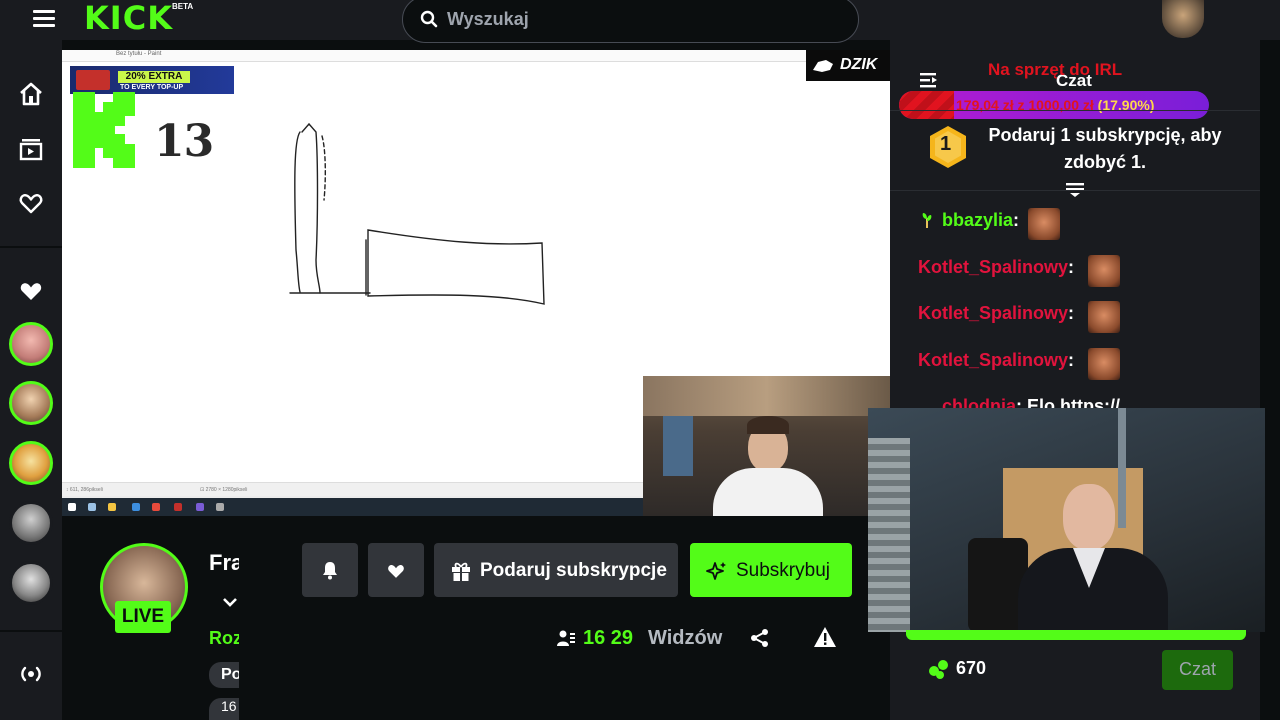 The width and height of the screenshot is (1280, 720). I want to click on gift-subscription-label: Podaruj subskrypcje, so click(573, 570).